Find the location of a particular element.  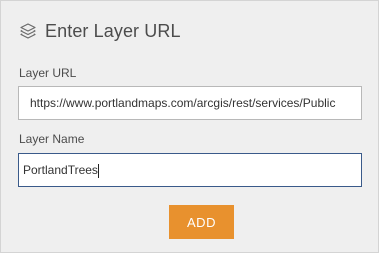

layer-name-value: PortlandTrees is located at coordinates (60, 170).